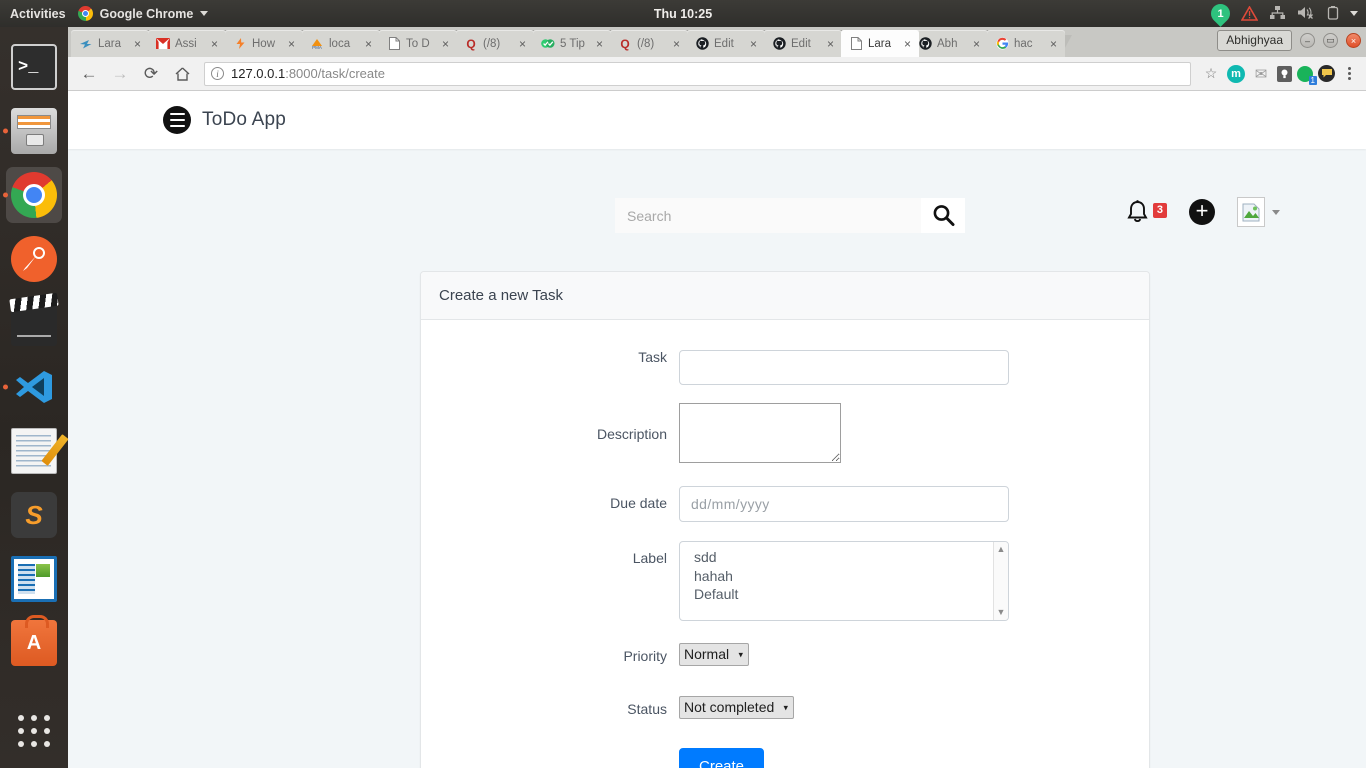 The width and height of the screenshot is (1366, 768). What do you see at coordinates (34, 643) in the screenshot?
I see `dock-item-ubuntu-software: A` at bounding box center [34, 643].